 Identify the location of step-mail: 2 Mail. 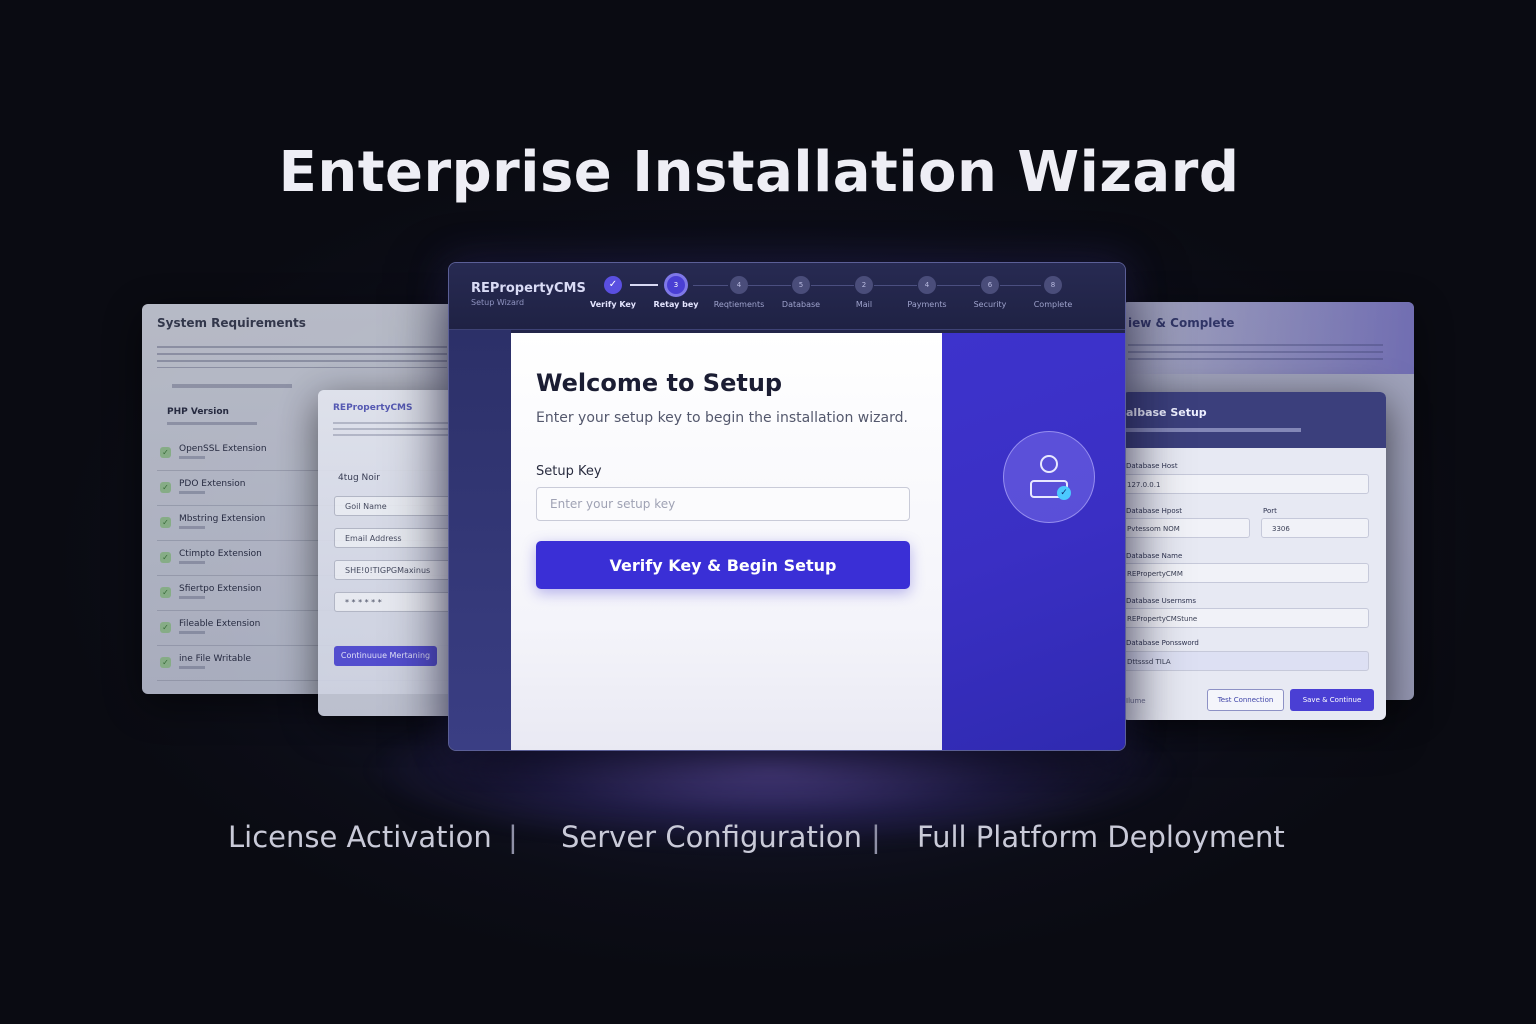
(864, 292).